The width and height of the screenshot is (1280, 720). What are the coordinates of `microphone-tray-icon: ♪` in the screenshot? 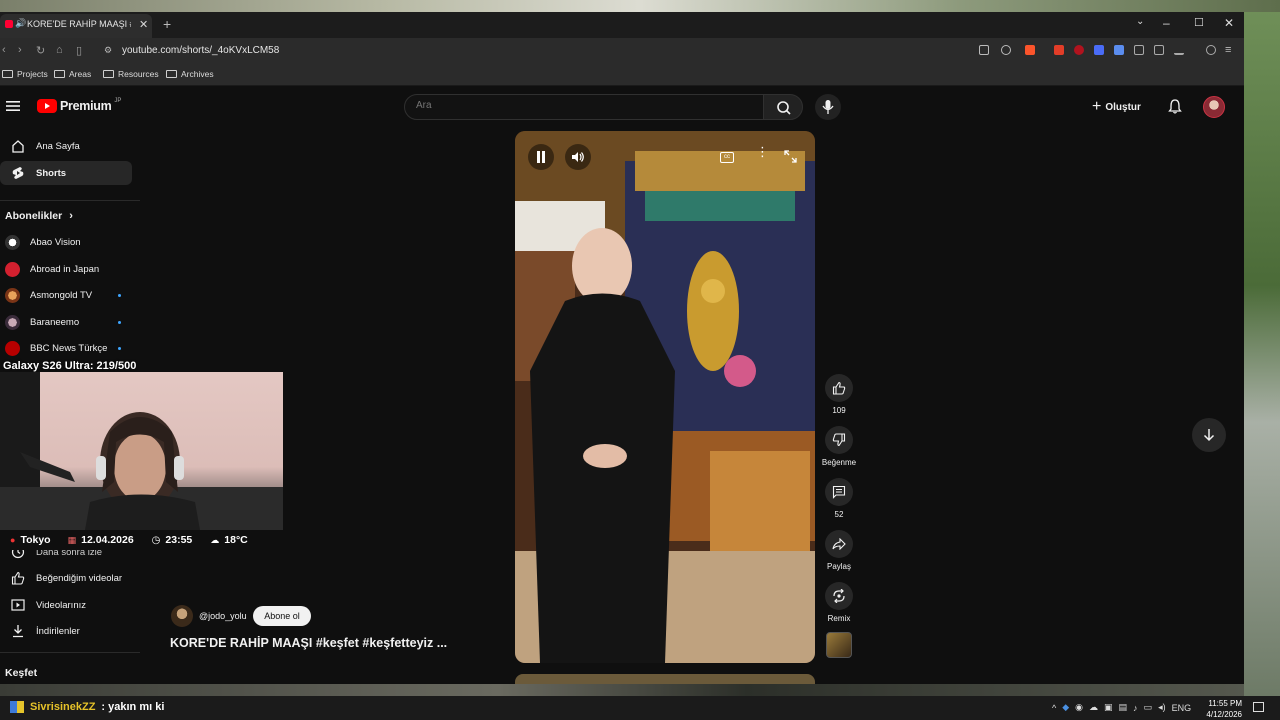 It's located at (1135, 708).